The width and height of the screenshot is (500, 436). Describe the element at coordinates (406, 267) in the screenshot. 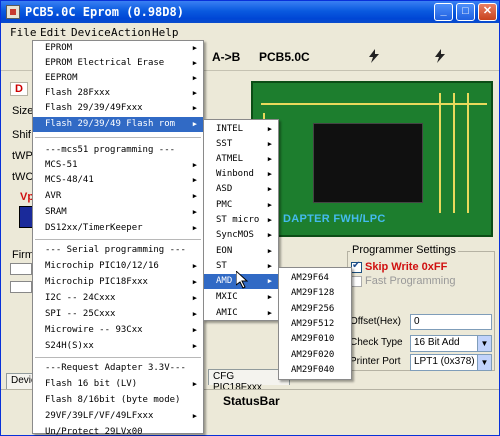

I see `skip-write-label: Skip Write 0xFF` at that location.